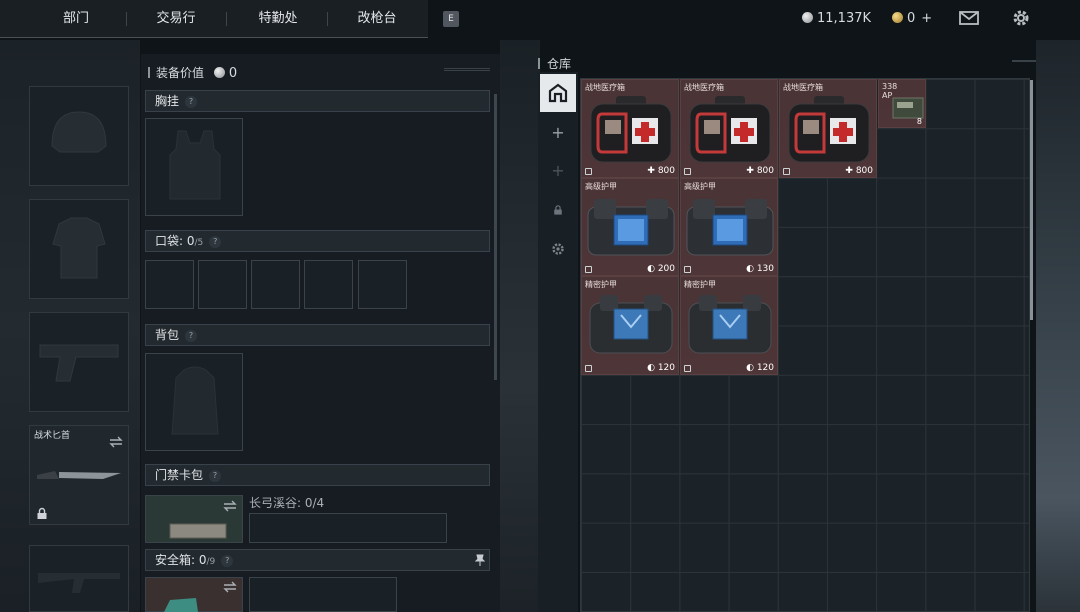 Image resolution: width=1080 pixels, height=612 pixels. Describe the element at coordinates (198, 531) in the screenshot. I see `keycard-case-icon` at that location.